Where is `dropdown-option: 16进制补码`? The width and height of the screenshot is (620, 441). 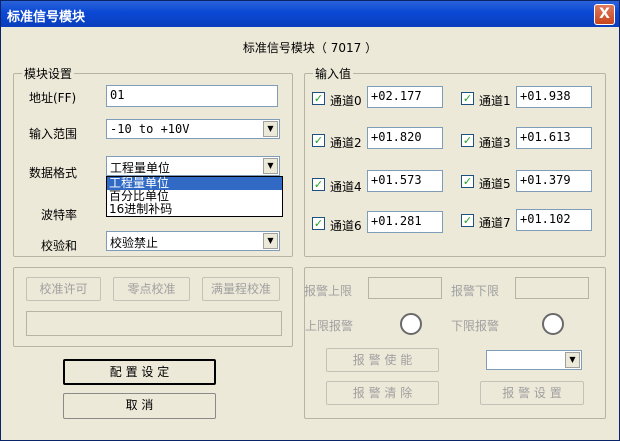
dropdown-option: 16进制补码 is located at coordinates (194, 209).